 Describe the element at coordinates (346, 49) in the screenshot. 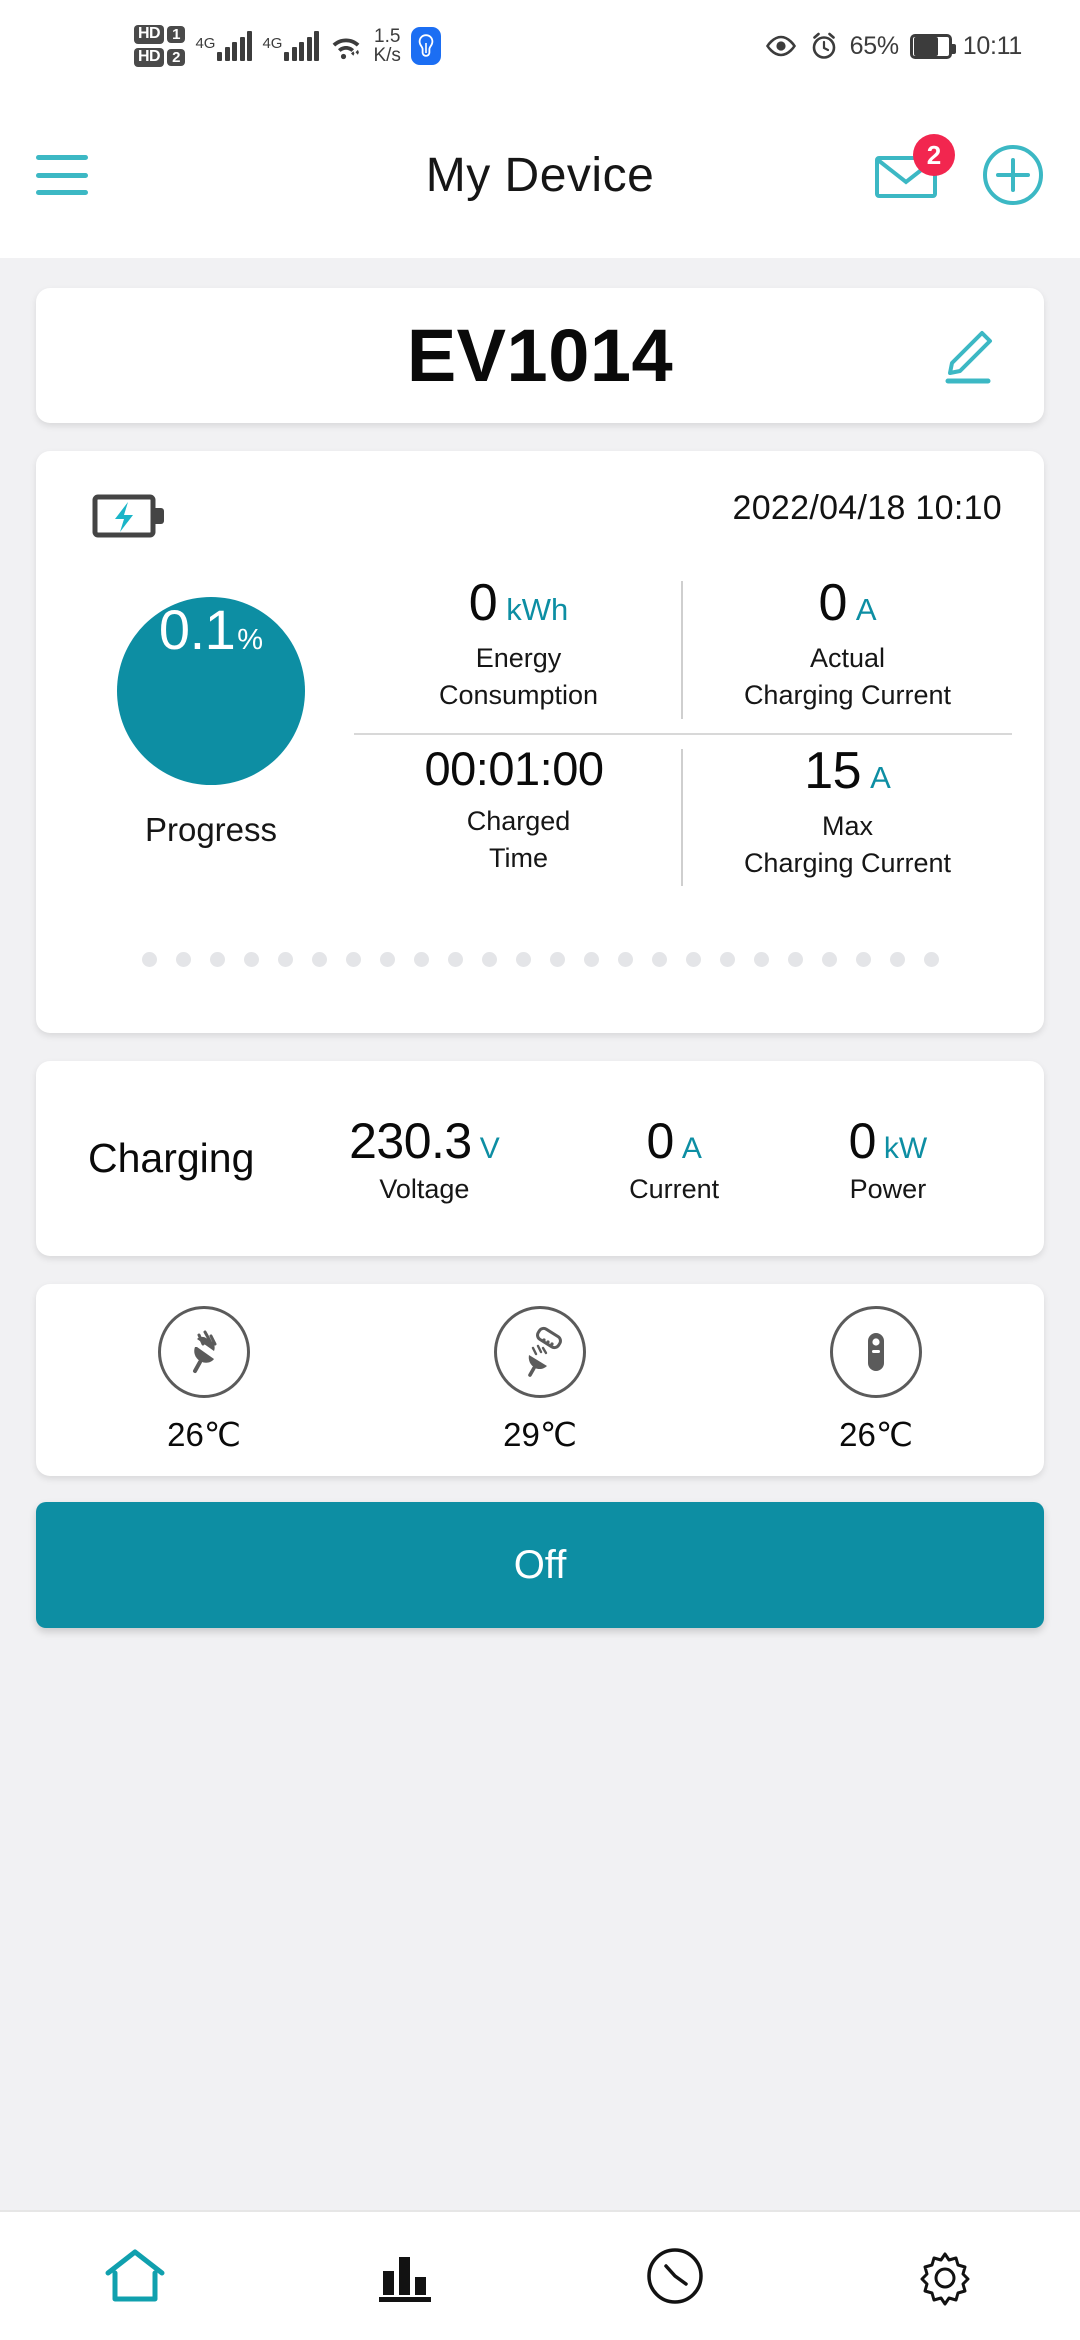

I see `wifi-icon` at that location.